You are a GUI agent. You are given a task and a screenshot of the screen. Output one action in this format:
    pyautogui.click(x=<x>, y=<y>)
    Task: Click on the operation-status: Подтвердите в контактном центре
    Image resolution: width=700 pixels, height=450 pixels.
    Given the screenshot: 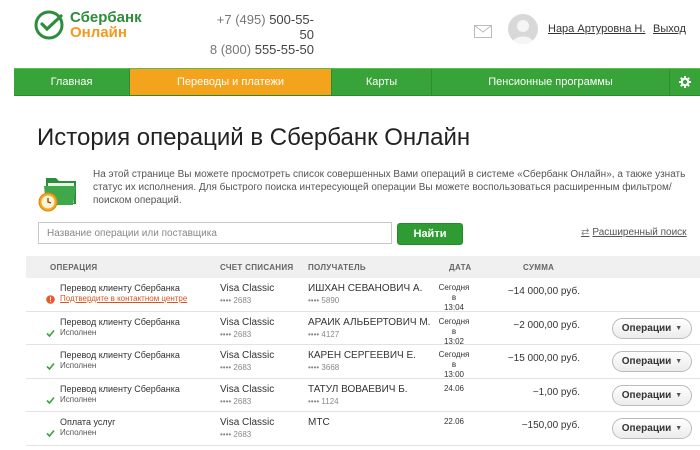 What is the action you would take?
    pyautogui.click(x=123, y=298)
    